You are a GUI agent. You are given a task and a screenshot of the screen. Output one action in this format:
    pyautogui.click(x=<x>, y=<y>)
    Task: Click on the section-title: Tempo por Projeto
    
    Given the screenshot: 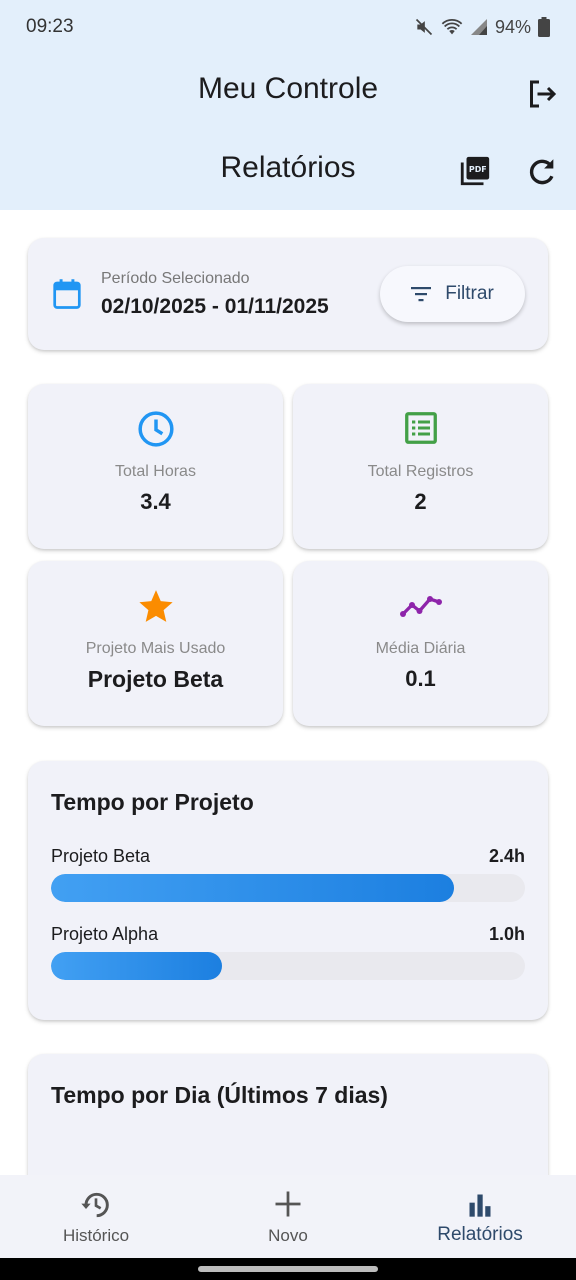 What is the action you would take?
    pyautogui.click(x=152, y=802)
    